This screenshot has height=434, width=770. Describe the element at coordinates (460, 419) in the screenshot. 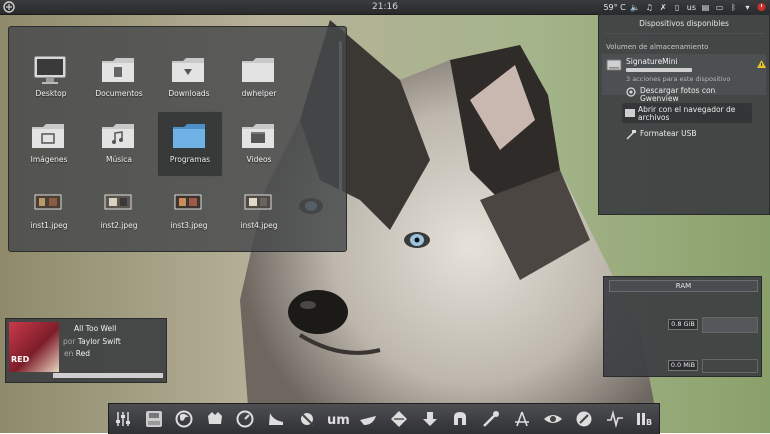

I see `skype-icon` at that location.